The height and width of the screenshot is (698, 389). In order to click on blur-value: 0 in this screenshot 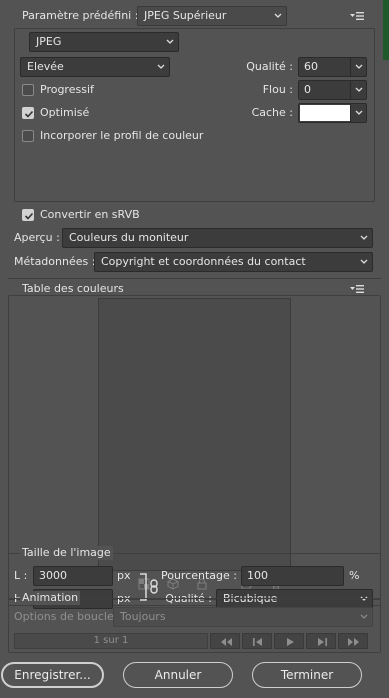, I will do `click(307, 89)`.